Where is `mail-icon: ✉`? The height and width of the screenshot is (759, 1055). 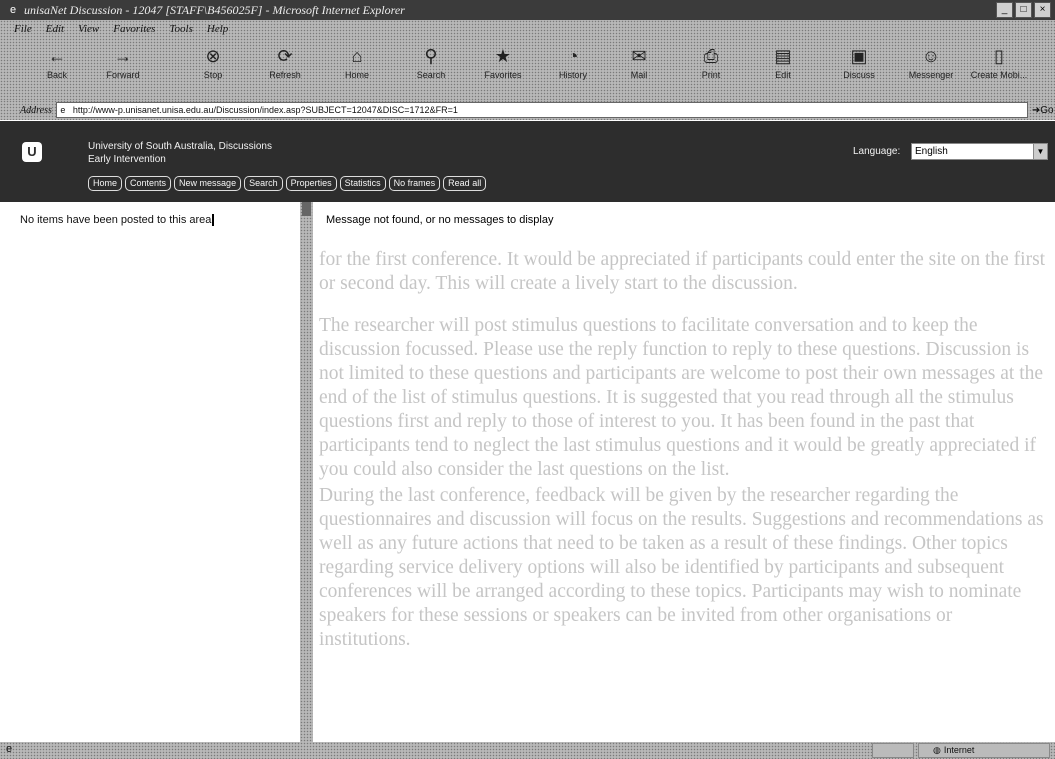 mail-icon: ✉ is located at coordinates (639, 56).